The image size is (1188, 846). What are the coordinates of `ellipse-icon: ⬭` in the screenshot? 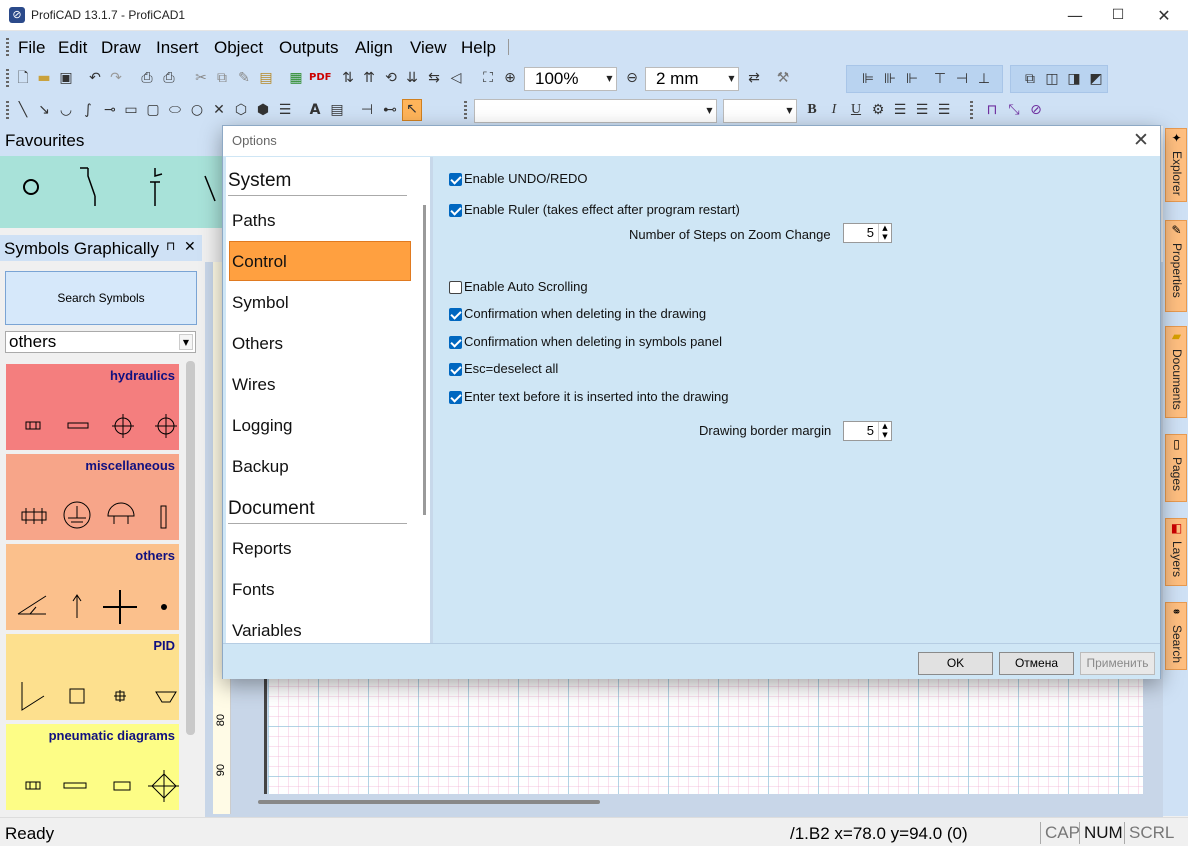 It's located at (175, 110).